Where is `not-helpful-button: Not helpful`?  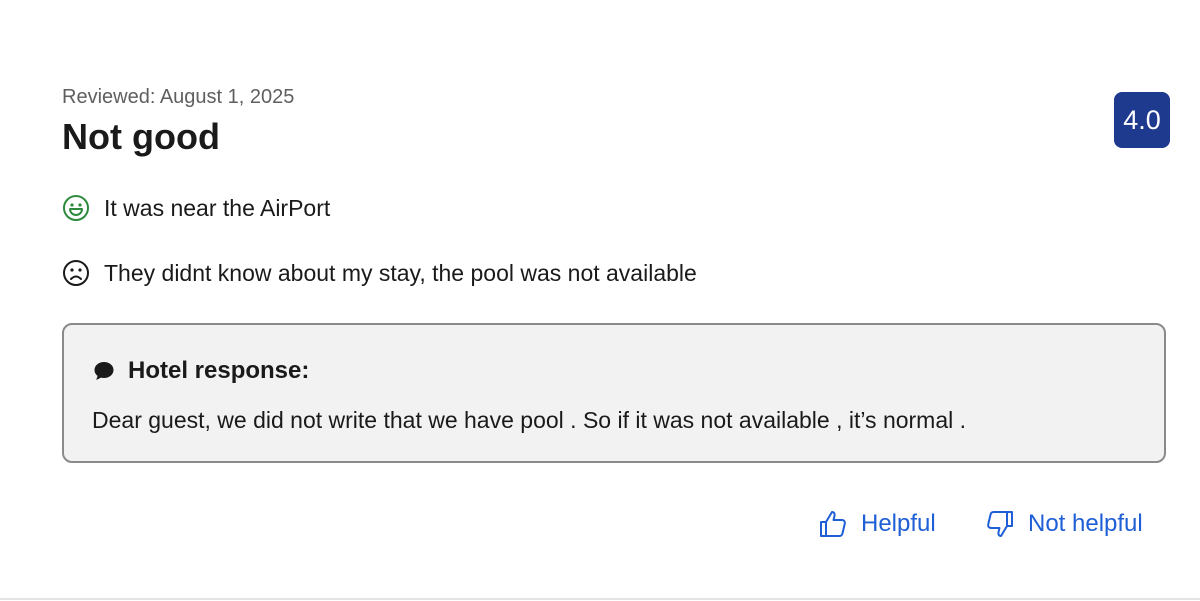
not-helpful-button: Not helpful is located at coordinates (1063, 524).